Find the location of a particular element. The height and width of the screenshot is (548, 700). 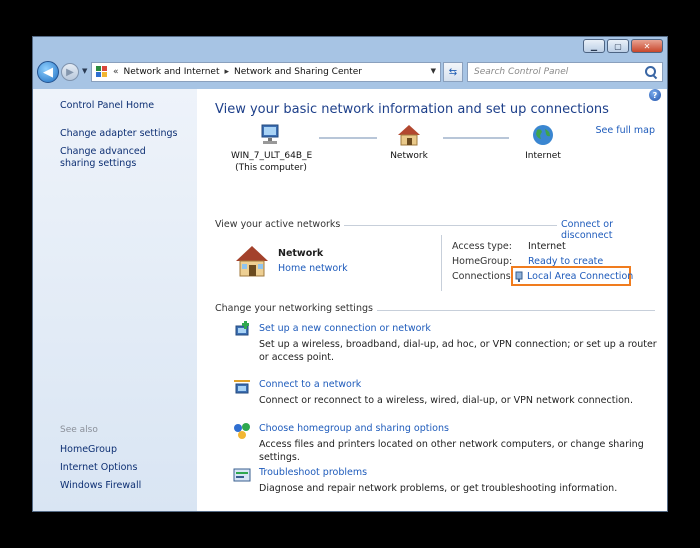

node-this-computer: WIN_7_ULT_64B_E (This computer) is located at coordinates (272, 148).